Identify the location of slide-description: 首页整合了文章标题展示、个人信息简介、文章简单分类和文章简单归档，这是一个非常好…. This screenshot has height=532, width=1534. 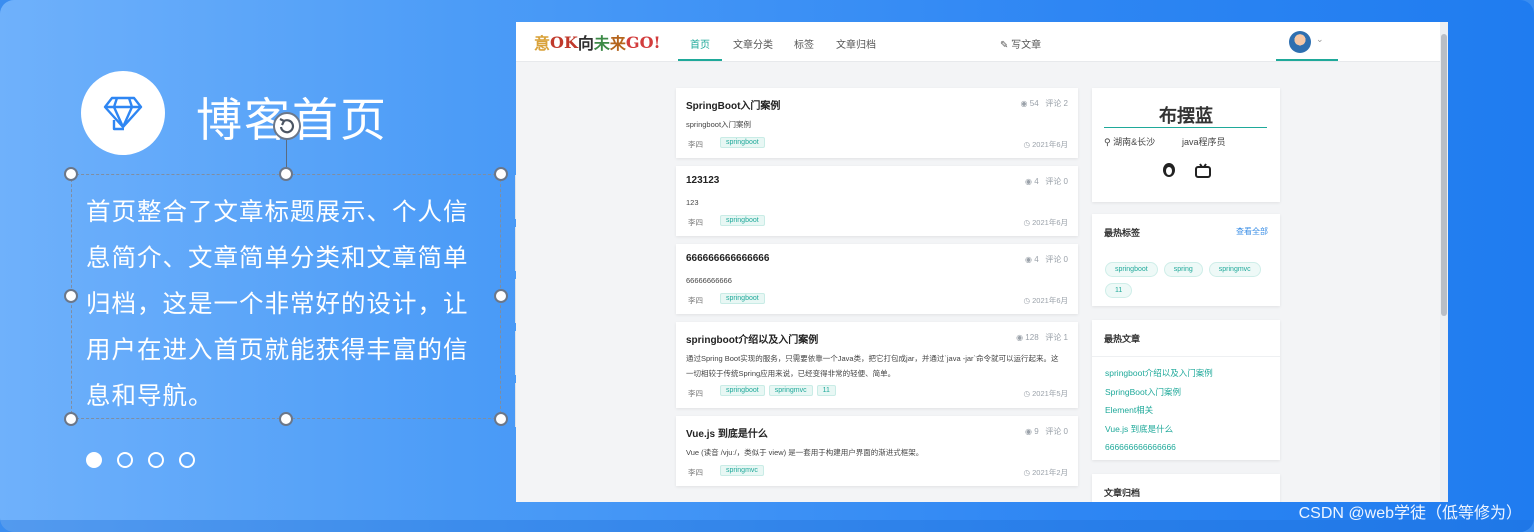
(286, 305).